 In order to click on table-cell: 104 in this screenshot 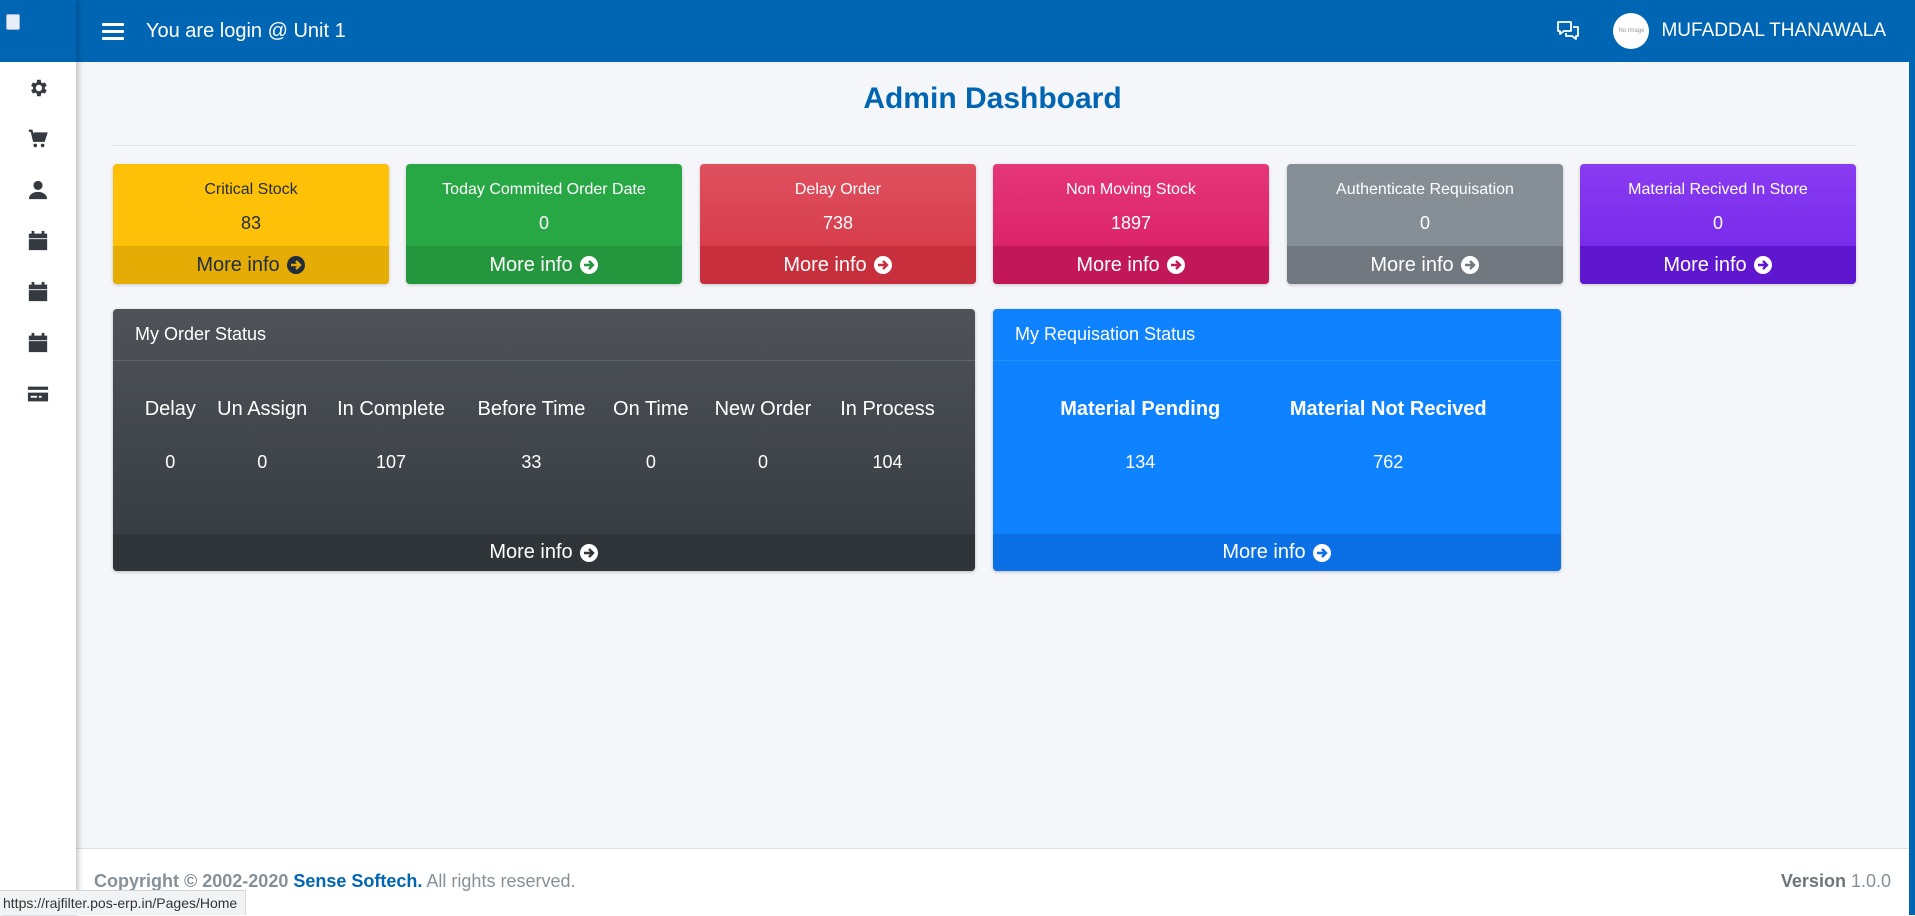, I will do `click(887, 462)`.